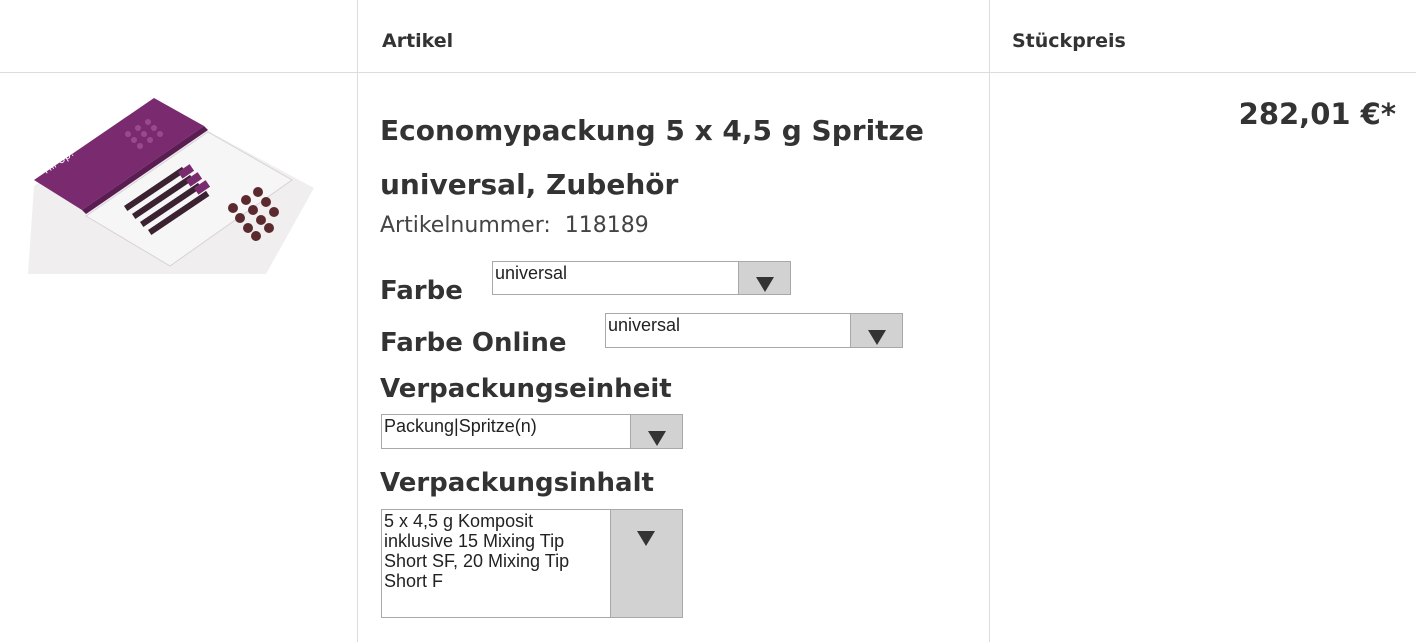 The image size is (1416, 642). I want to click on verpackungseinheit-select: Packung|Spritze(n), so click(532, 431).